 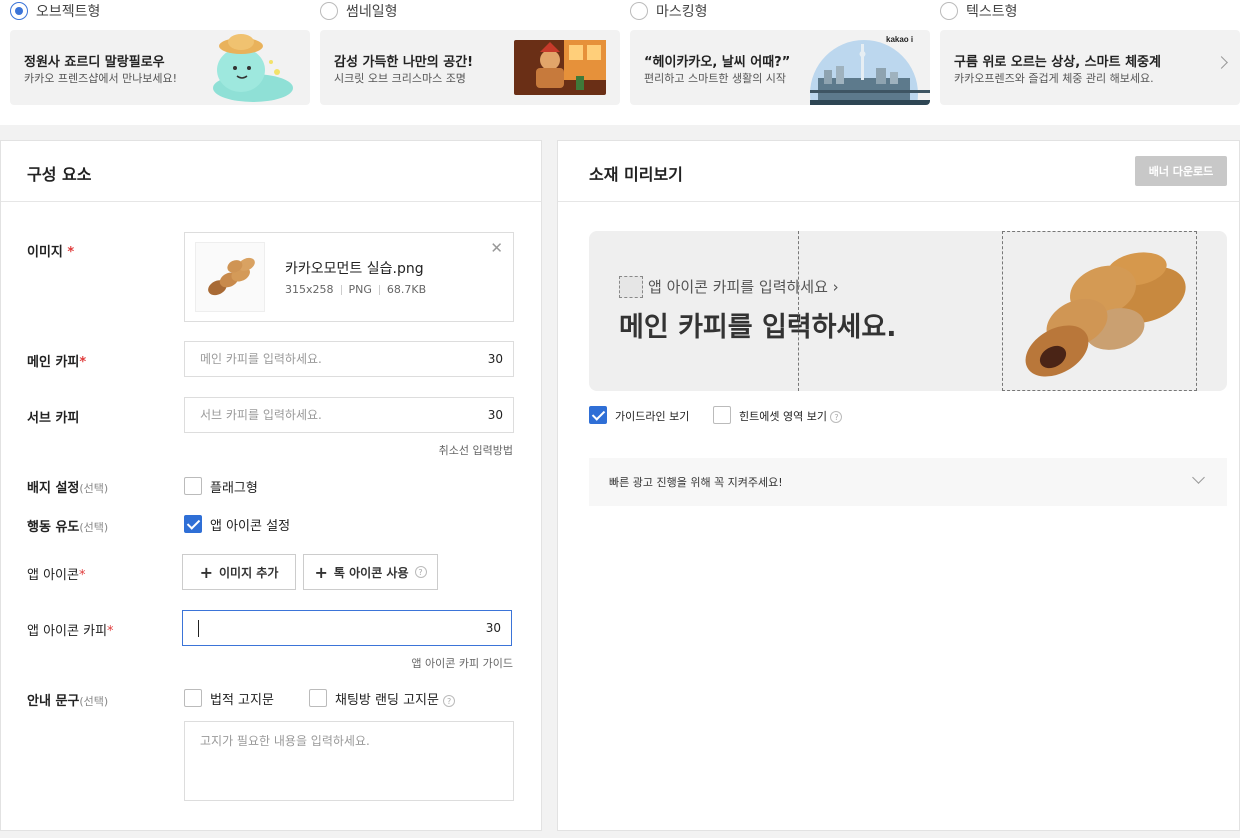 I want to click on type-text-radio-row: 텍스트형, so click(x=979, y=11).